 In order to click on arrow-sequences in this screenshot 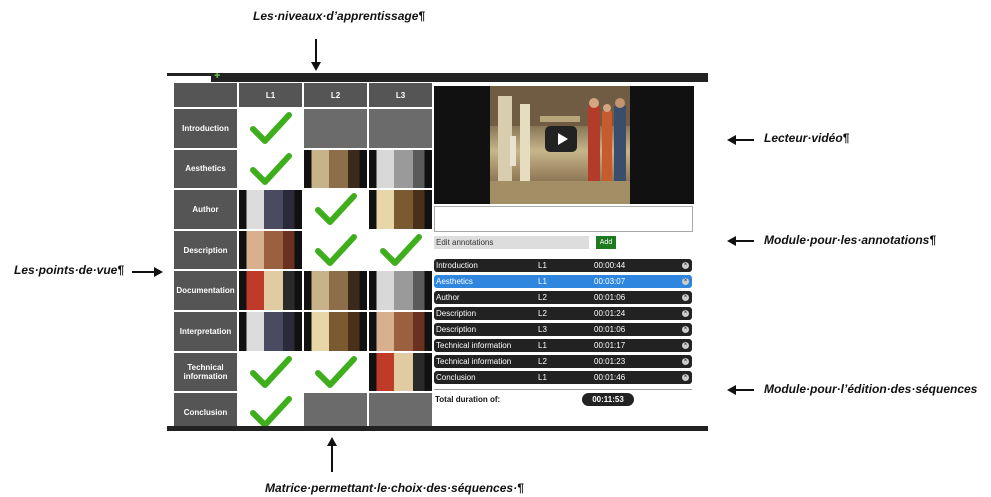, I will do `click(744, 390)`.